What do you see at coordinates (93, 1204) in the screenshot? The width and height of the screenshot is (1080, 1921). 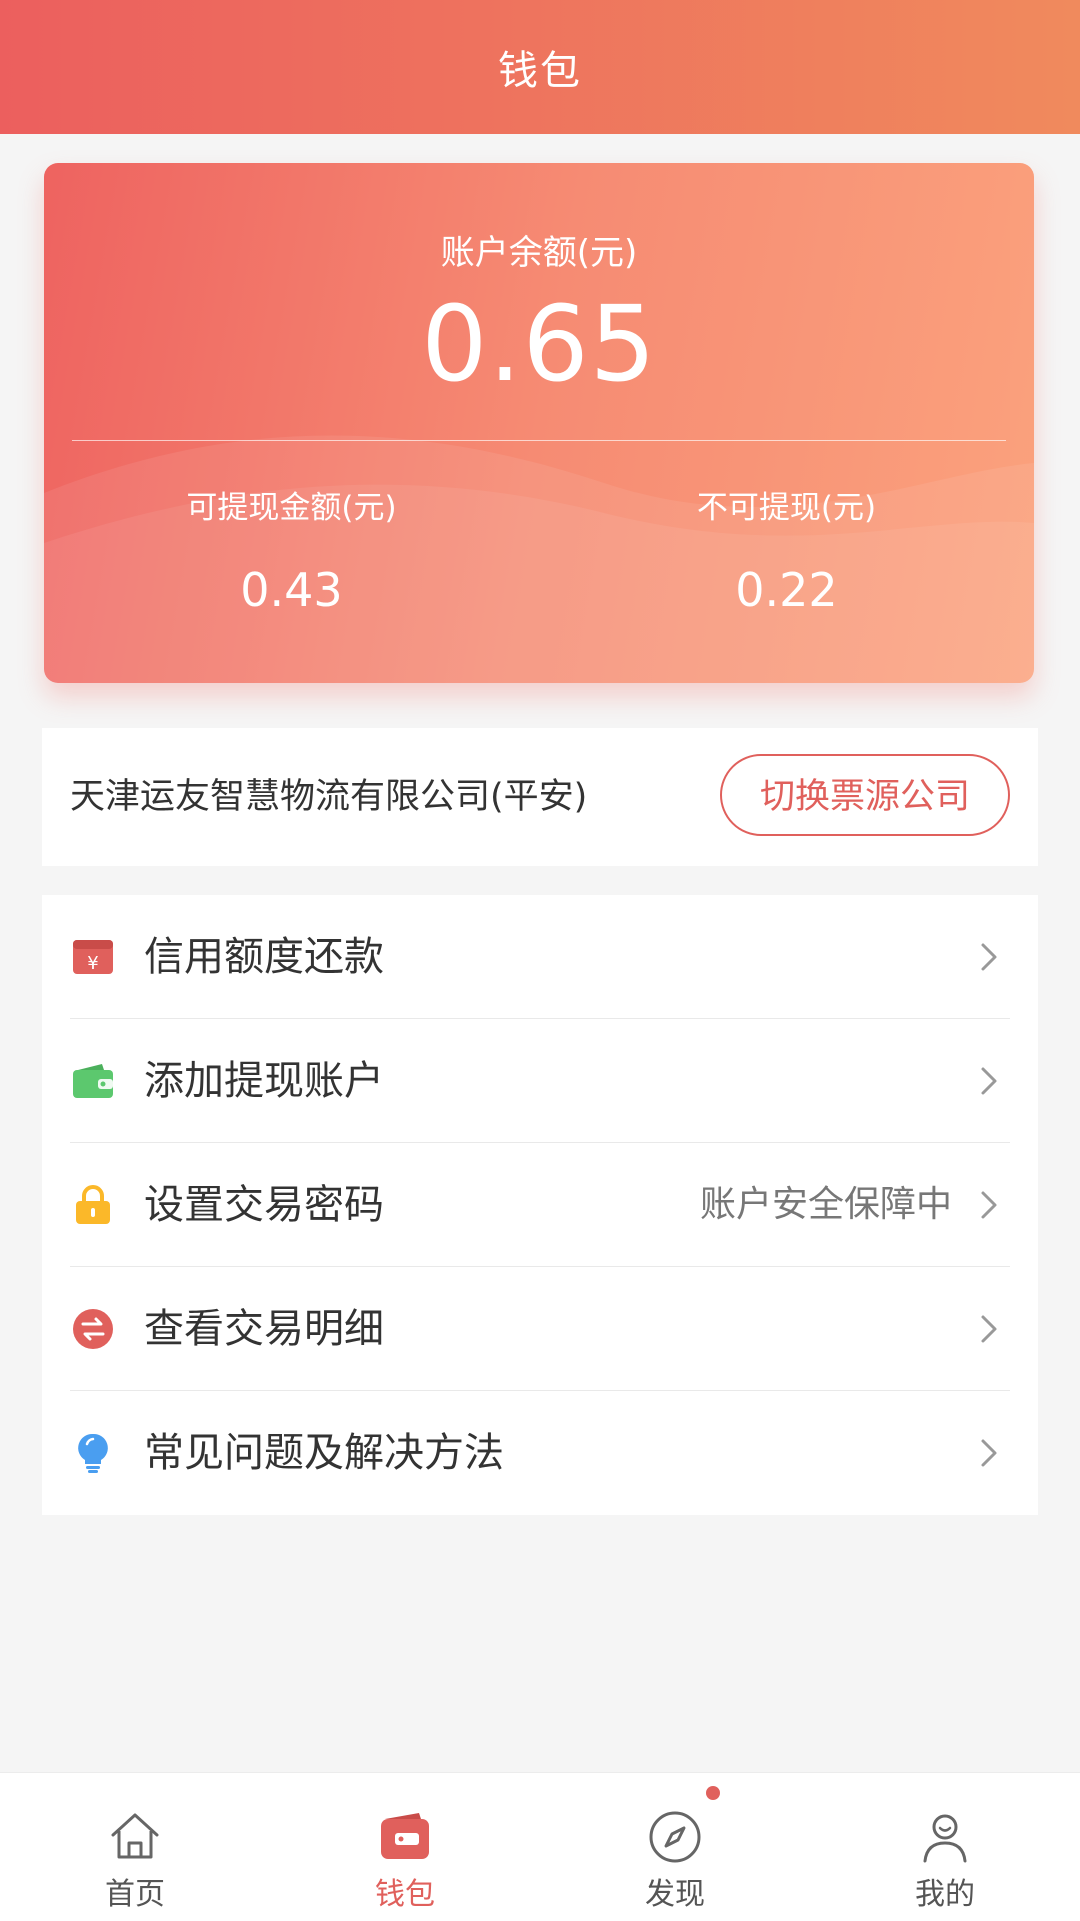 I see `lock-icon` at bounding box center [93, 1204].